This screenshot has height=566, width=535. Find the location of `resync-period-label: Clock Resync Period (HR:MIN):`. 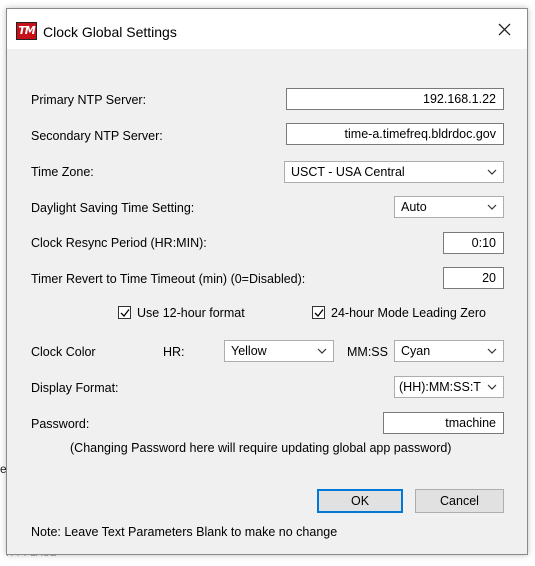

resync-period-label: Clock Resync Period (HR:MIN): is located at coordinates (119, 243).